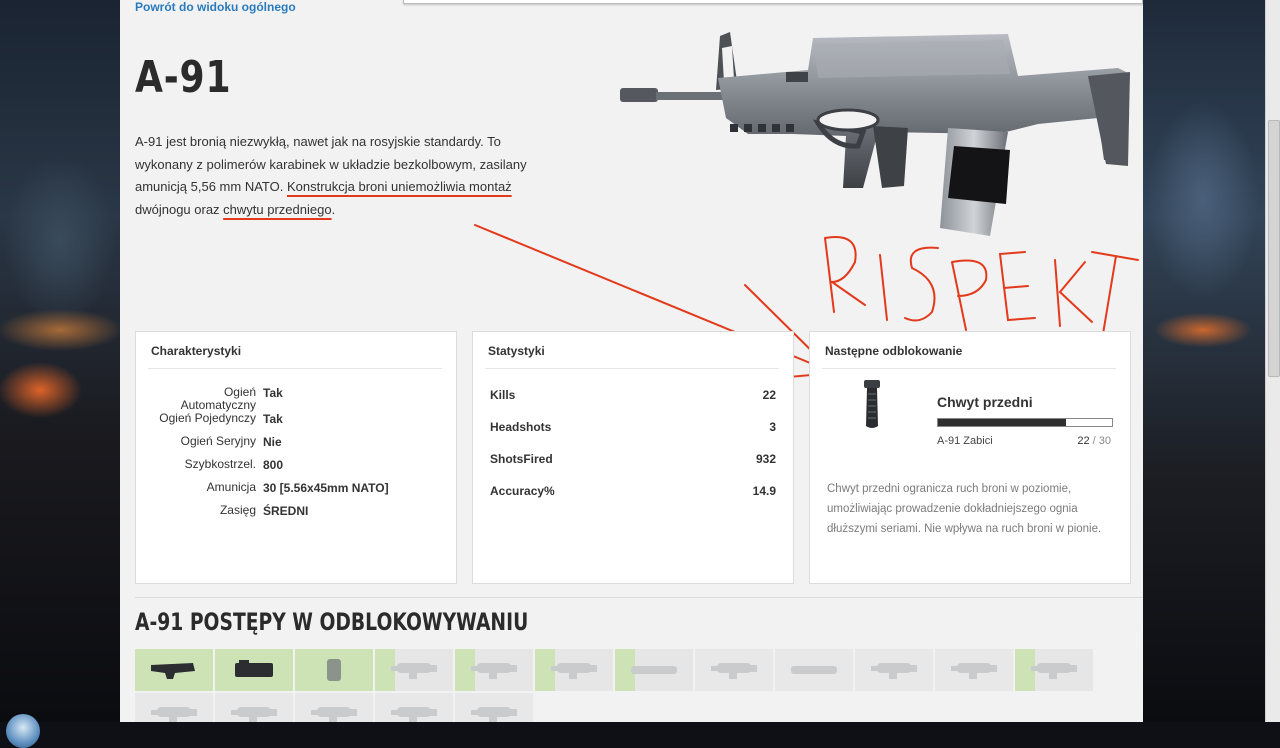  Describe the element at coordinates (272, 442) in the screenshot. I see `char-value: Nie` at that location.